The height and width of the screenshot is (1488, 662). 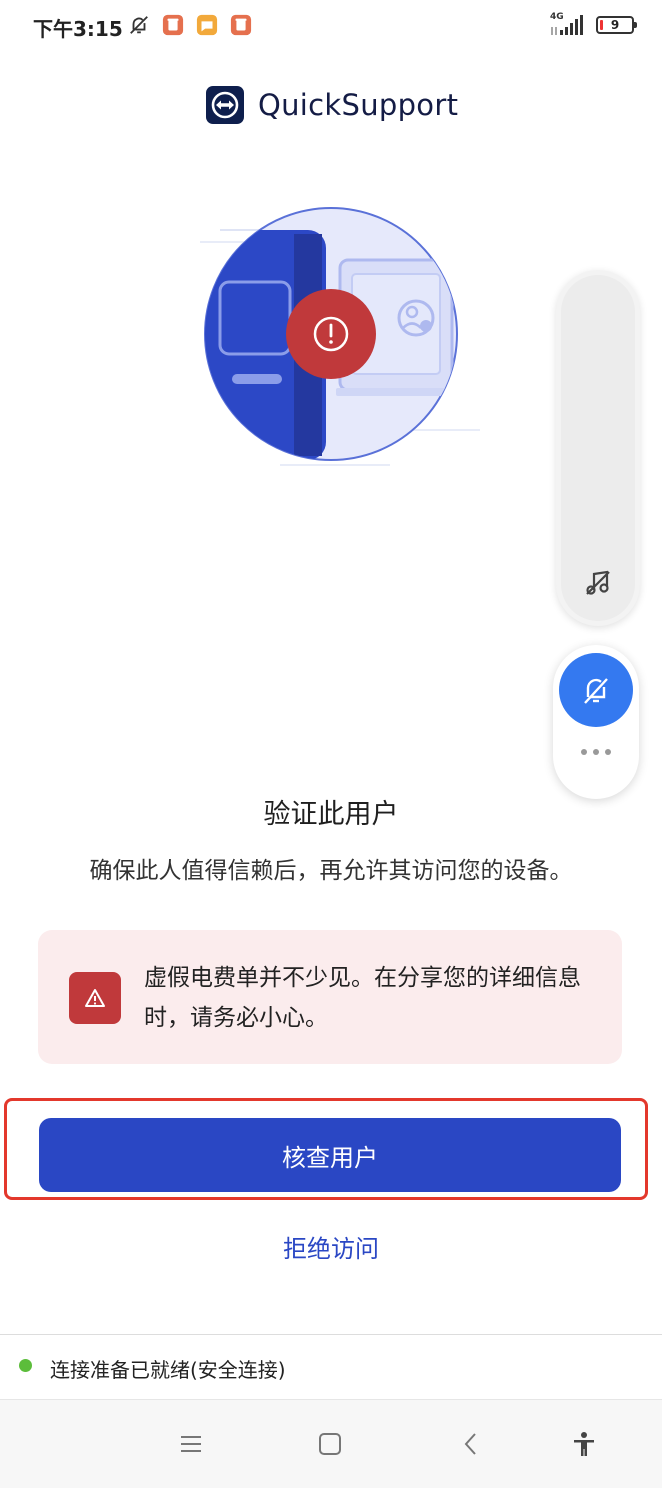 I want to click on battery-level: 9, so click(x=615, y=25).